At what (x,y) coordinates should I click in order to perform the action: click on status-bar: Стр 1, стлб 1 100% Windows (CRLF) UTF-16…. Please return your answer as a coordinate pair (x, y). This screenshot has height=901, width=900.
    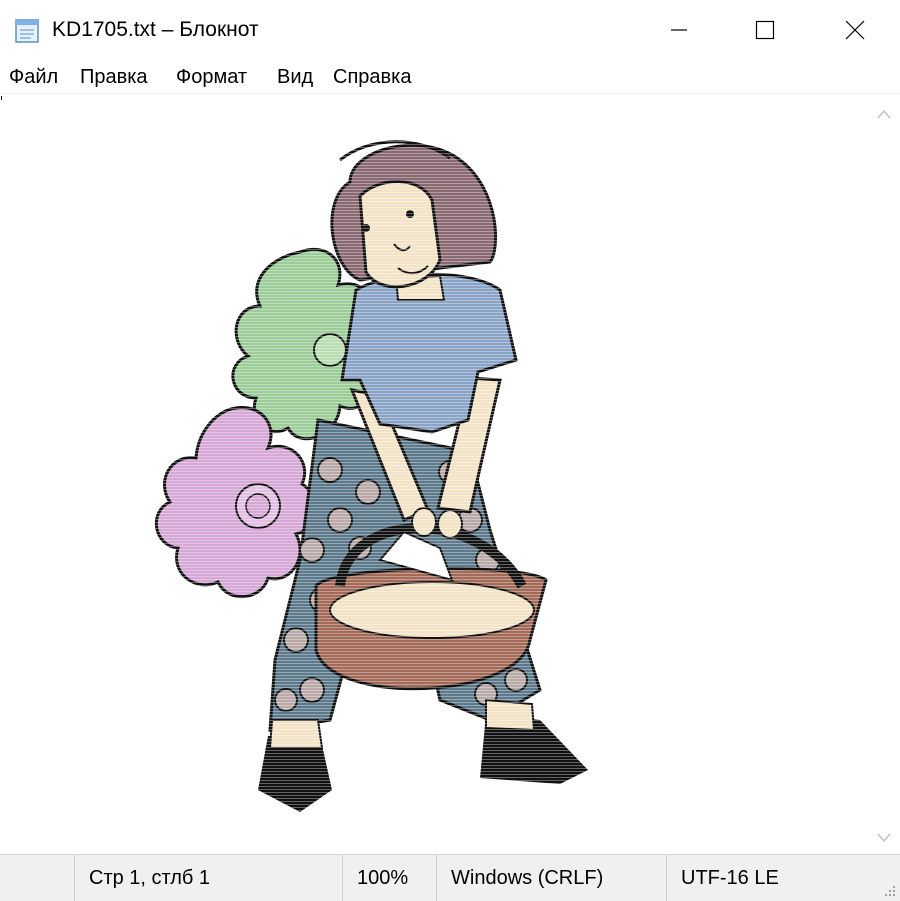
    Looking at the image, I should click on (450, 877).